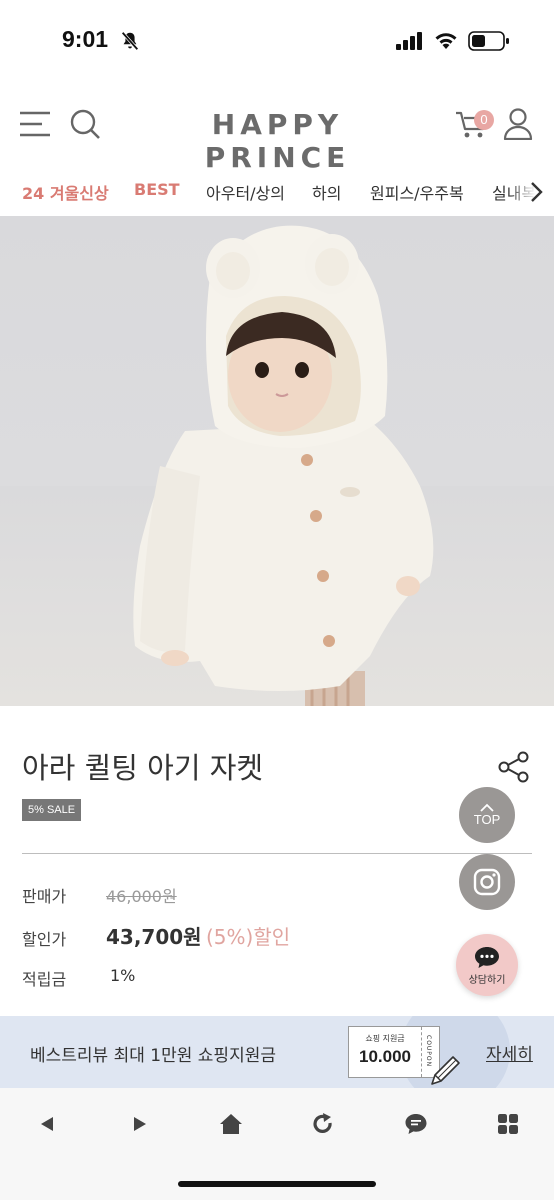 The width and height of the screenshot is (554, 1200). What do you see at coordinates (514, 767) in the screenshot?
I see `share-icon` at bounding box center [514, 767].